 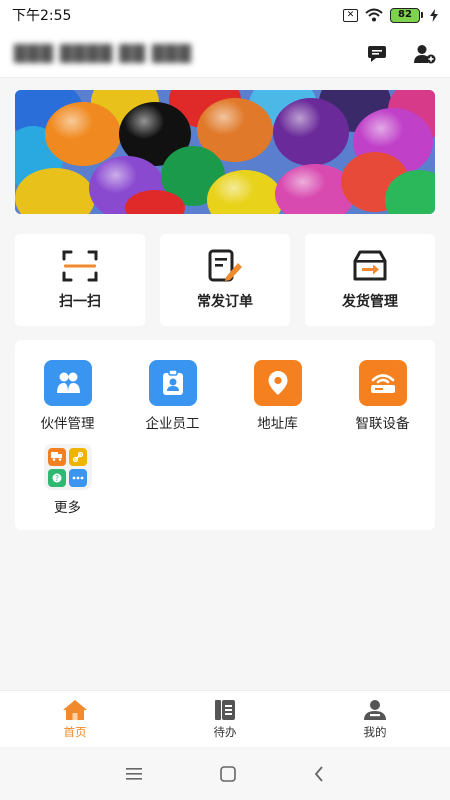 I want to click on grid-item-smart-devices: 智联设备, so click(x=382, y=396).